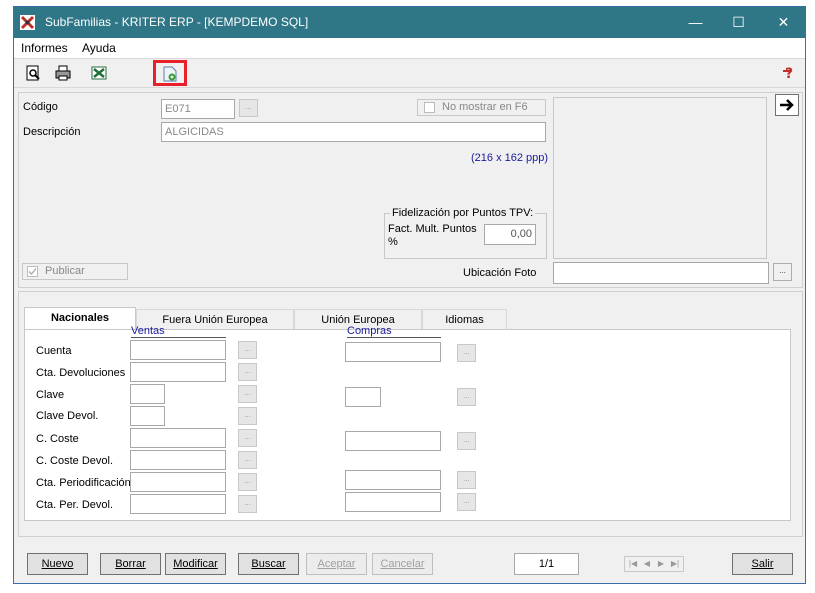 The width and height of the screenshot is (815, 593). What do you see at coordinates (500, 273) in the screenshot?
I see `ubicacion-label: Ubicación Foto` at bounding box center [500, 273].